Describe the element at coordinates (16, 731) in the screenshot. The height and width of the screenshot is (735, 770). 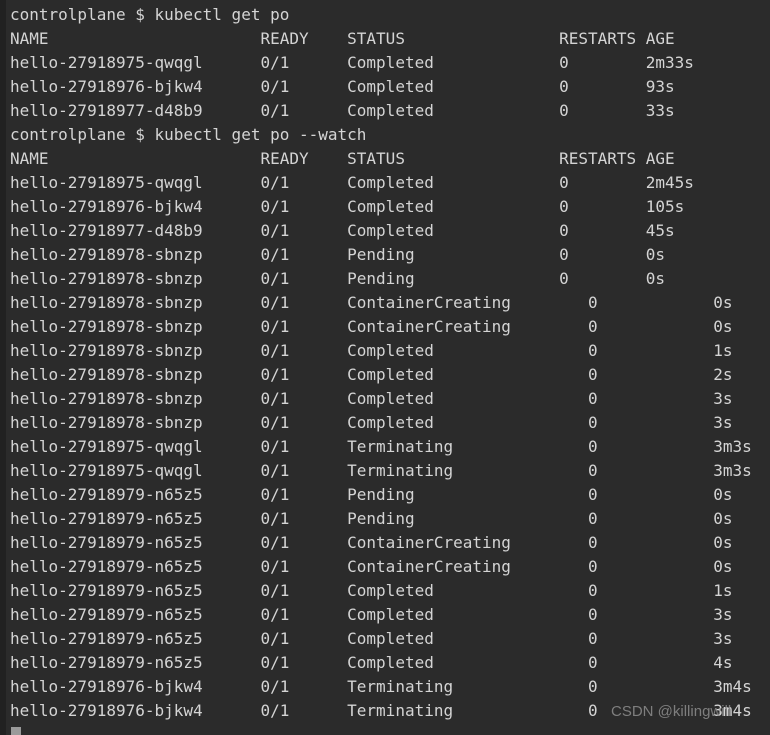
I see `text-cursor` at that location.